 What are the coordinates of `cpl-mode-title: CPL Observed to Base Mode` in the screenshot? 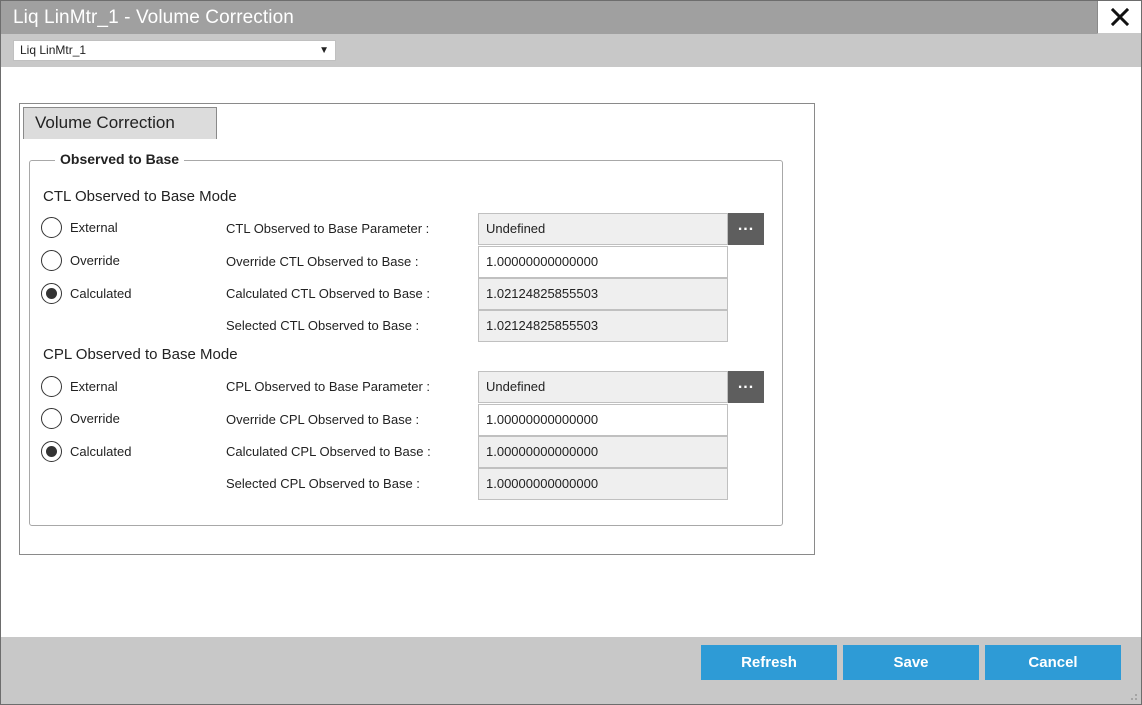 It's located at (140, 354).